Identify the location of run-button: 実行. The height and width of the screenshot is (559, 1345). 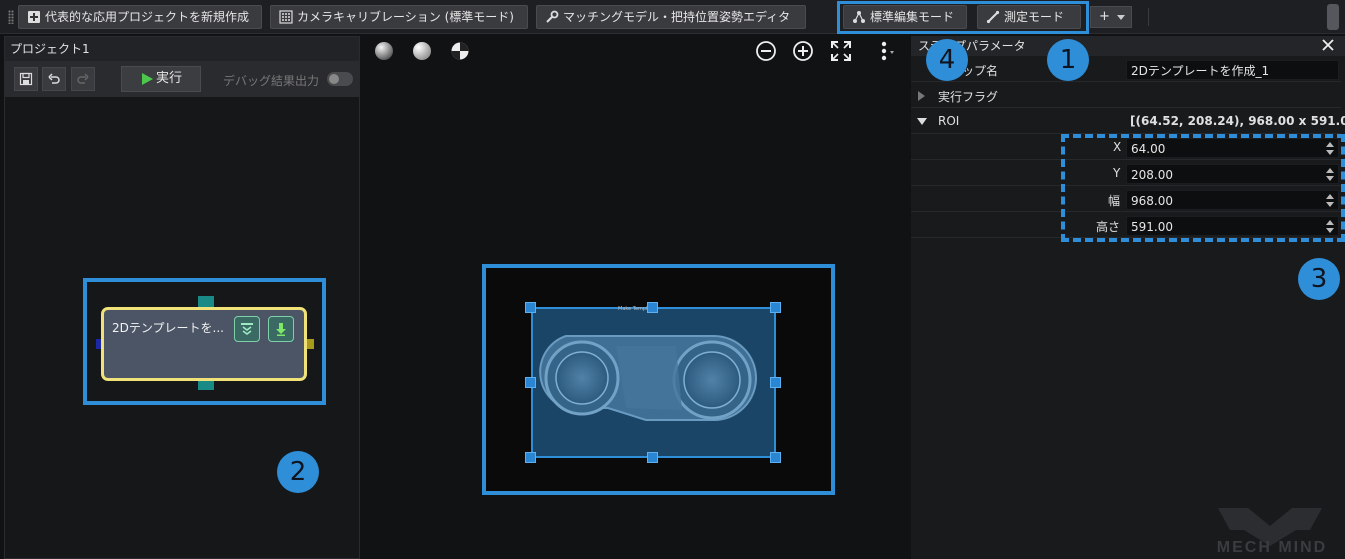
(161, 79).